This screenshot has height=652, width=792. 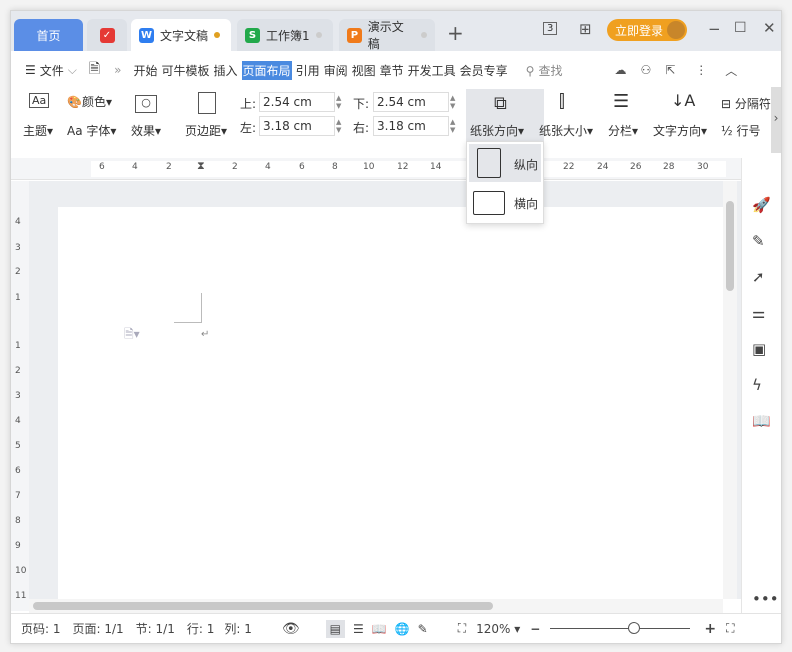 I want to click on eye-protect-icon: 👁, so click(x=291, y=629).